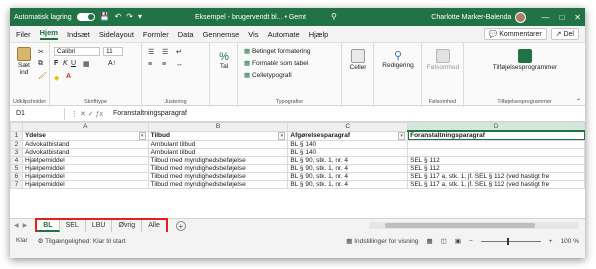 The height and width of the screenshot is (269, 596). Describe the element at coordinates (496, 127) in the screenshot. I see `column-header-d: D` at that location.